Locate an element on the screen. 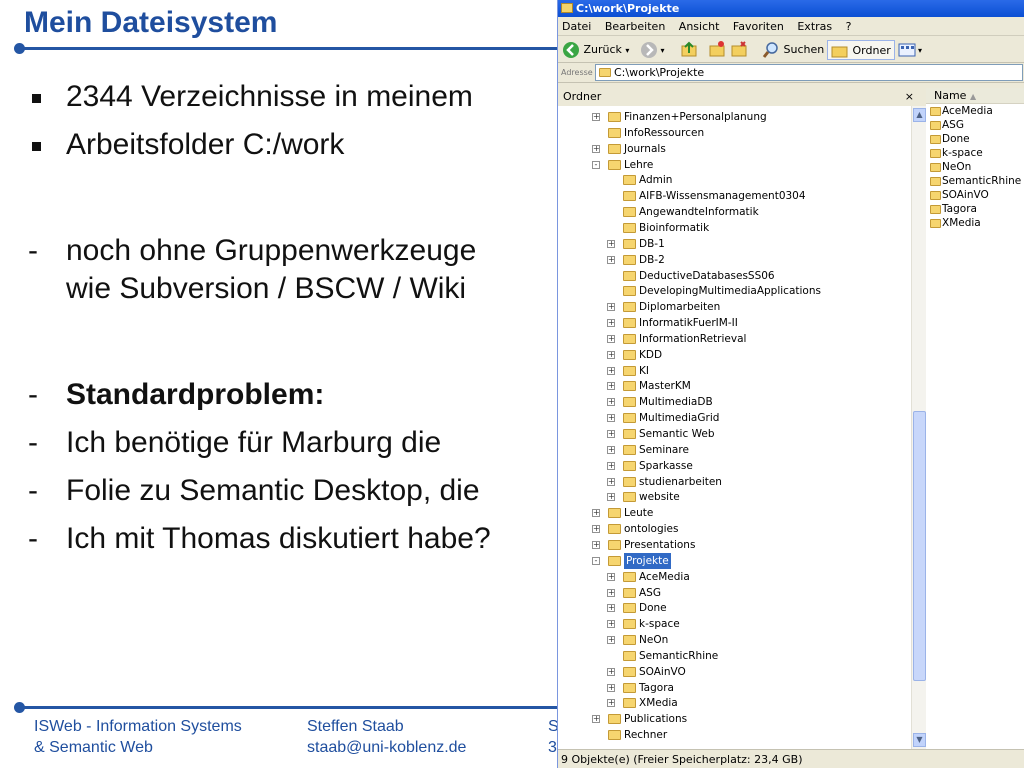 The height and width of the screenshot is (768, 1024). list-item: Tagora is located at coordinates (975, 209).